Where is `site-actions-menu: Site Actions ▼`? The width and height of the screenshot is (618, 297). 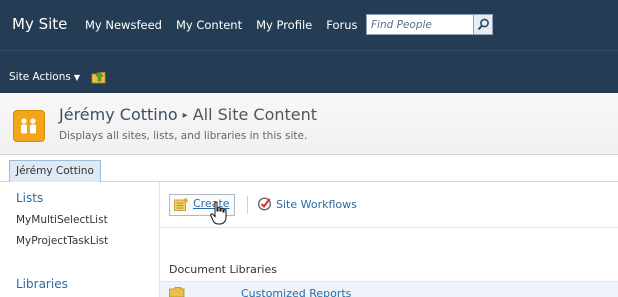
site-actions-menu: Site Actions ▼ is located at coordinates (44, 77).